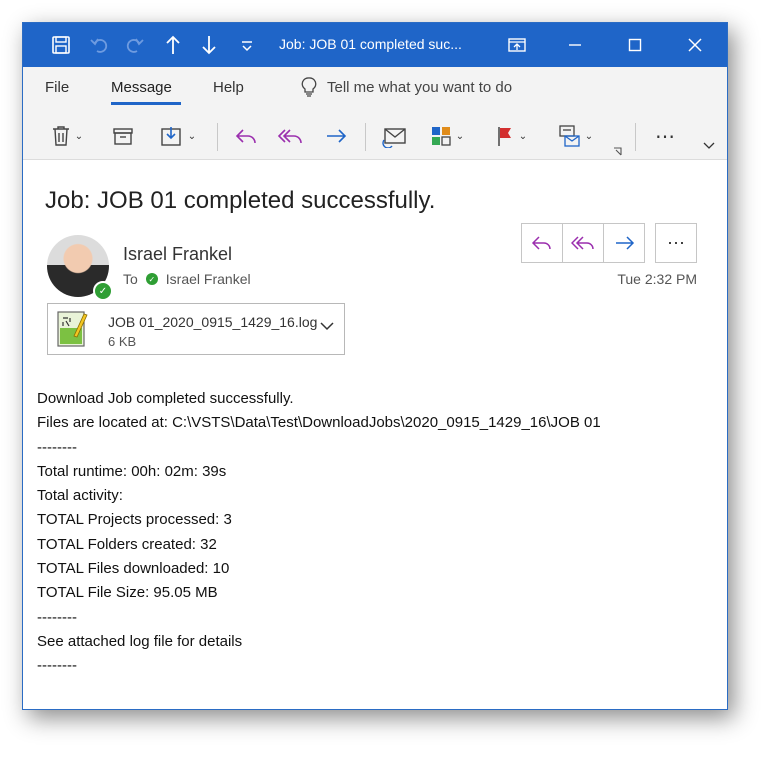 This screenshot has height=765, width=782. Describe the element at coordinates (676, 243) in the screenshot. I see `more-actions-icon: ⋯` at that location.